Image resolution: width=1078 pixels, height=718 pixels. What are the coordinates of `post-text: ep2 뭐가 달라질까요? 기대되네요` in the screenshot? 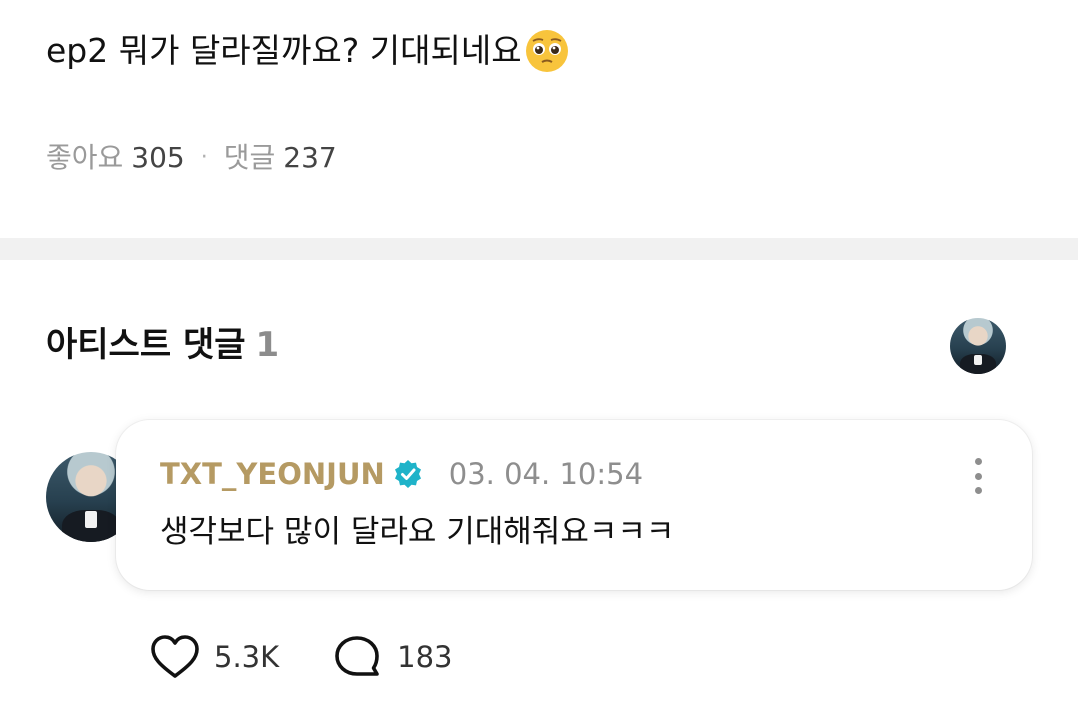 It's located at (308, 51).